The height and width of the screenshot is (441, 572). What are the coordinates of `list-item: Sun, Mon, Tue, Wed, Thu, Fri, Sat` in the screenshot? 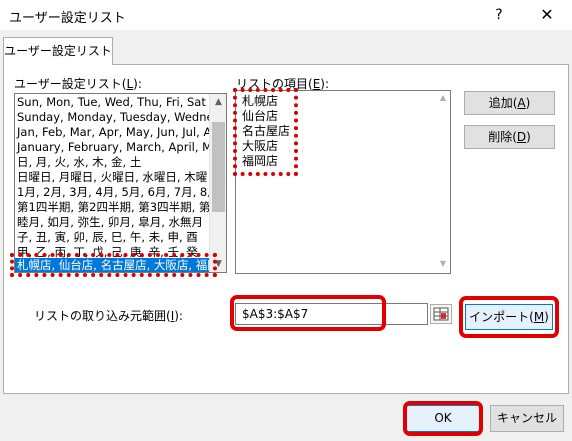 It's located at (111, 102).